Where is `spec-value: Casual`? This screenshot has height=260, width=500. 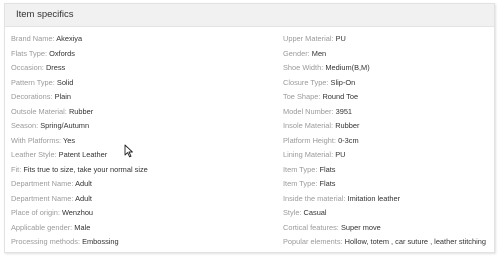
spec-value: Casual is located at coordinates (315, 212).